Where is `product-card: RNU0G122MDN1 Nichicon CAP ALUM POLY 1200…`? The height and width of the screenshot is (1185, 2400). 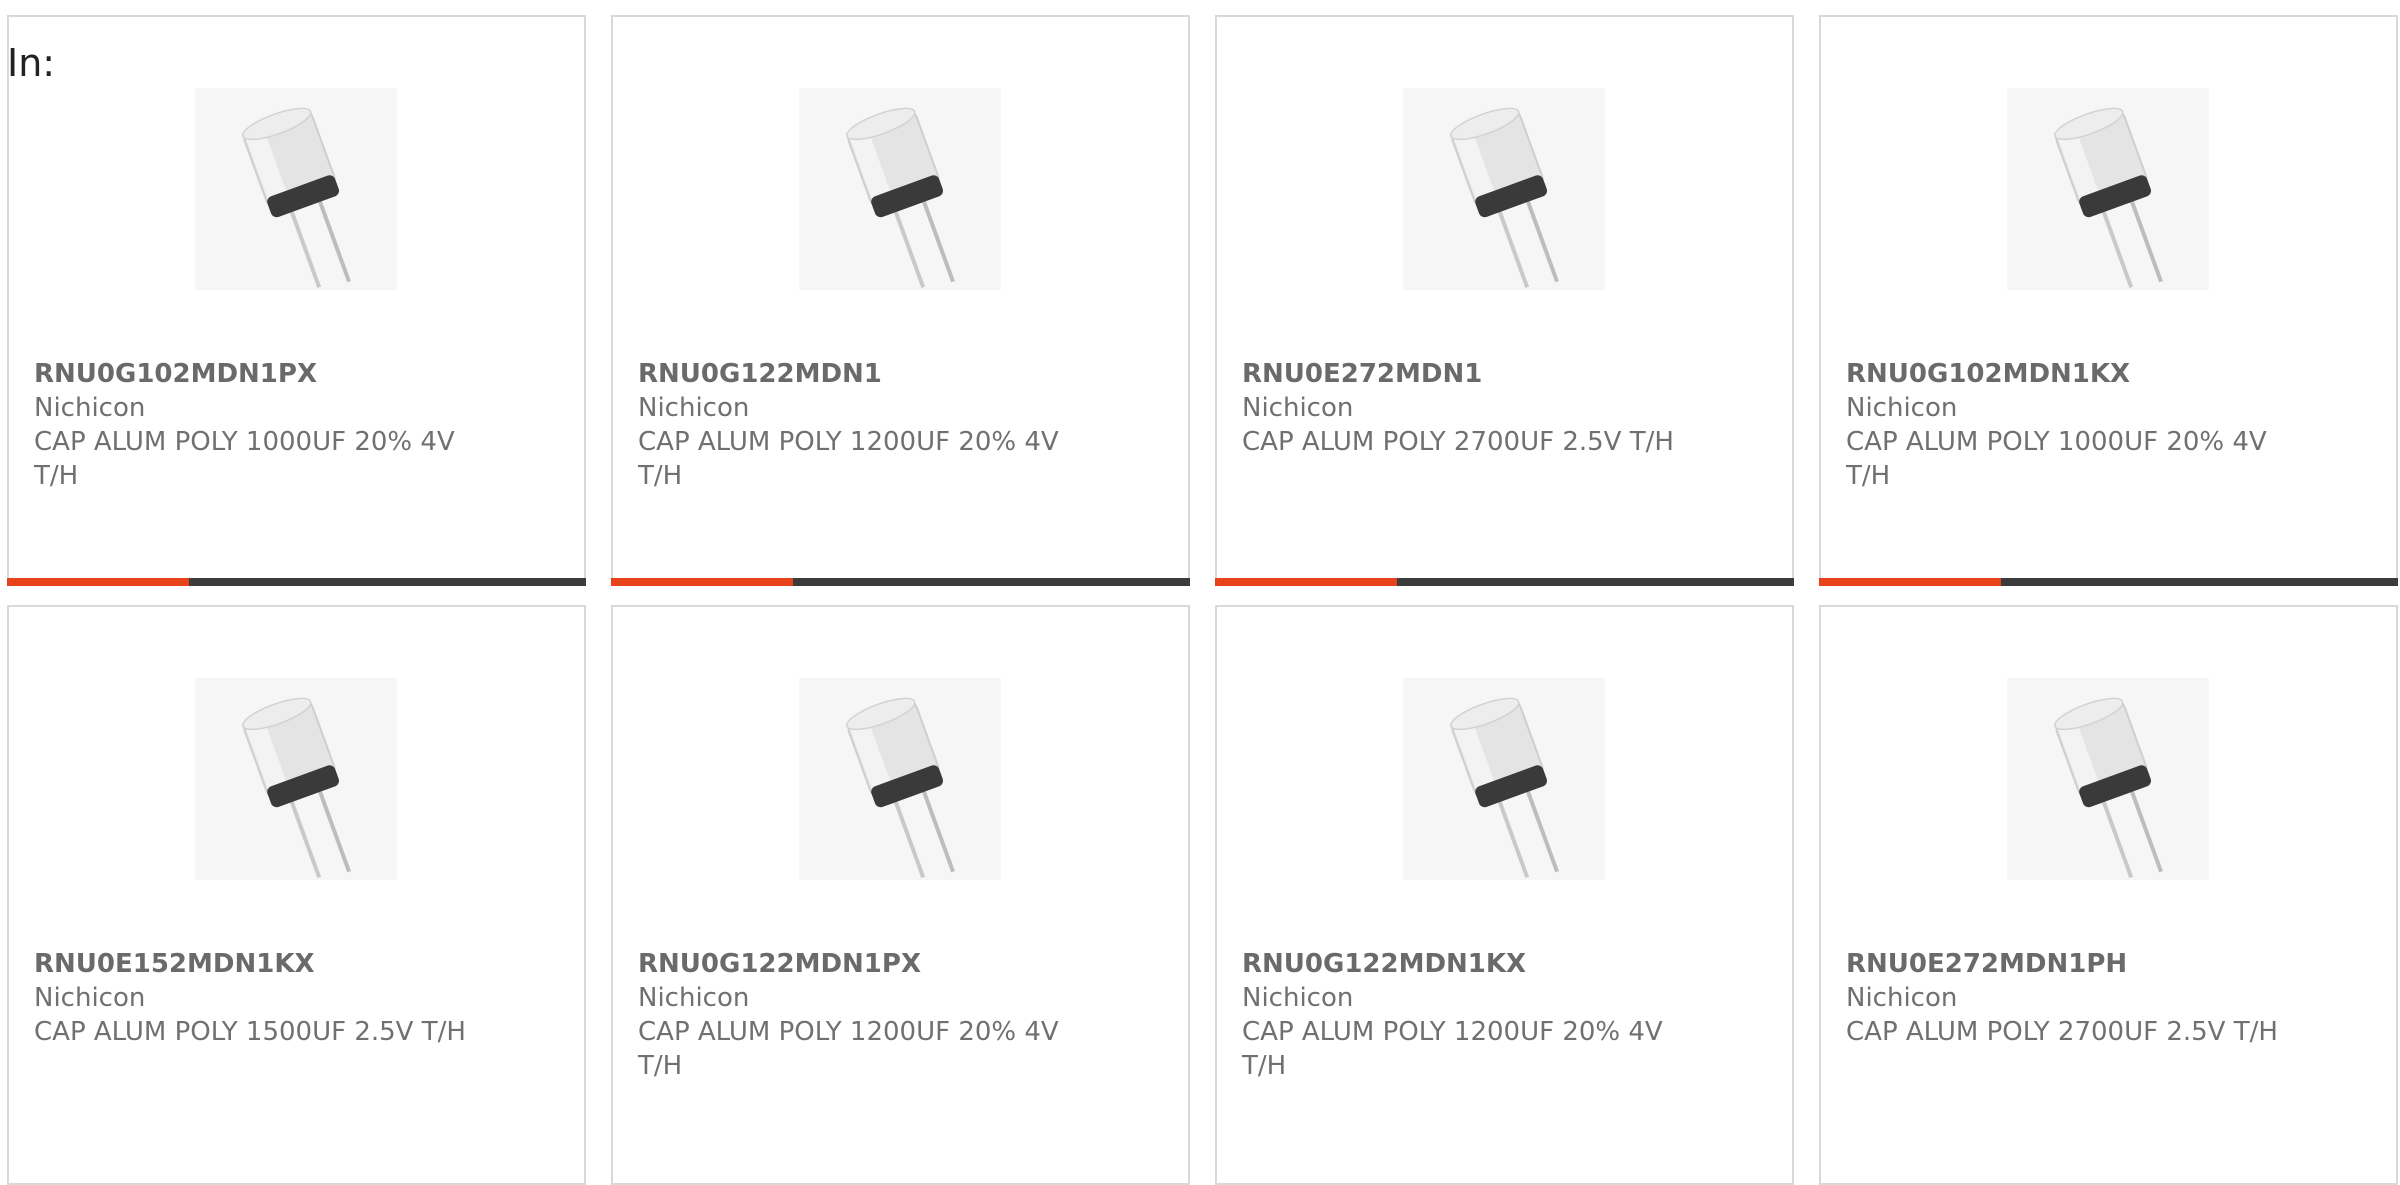 product-card: RNU0G122MDN1 Nichicon CAP ALUM POLY 1200… is located at coordinates (900, 300).